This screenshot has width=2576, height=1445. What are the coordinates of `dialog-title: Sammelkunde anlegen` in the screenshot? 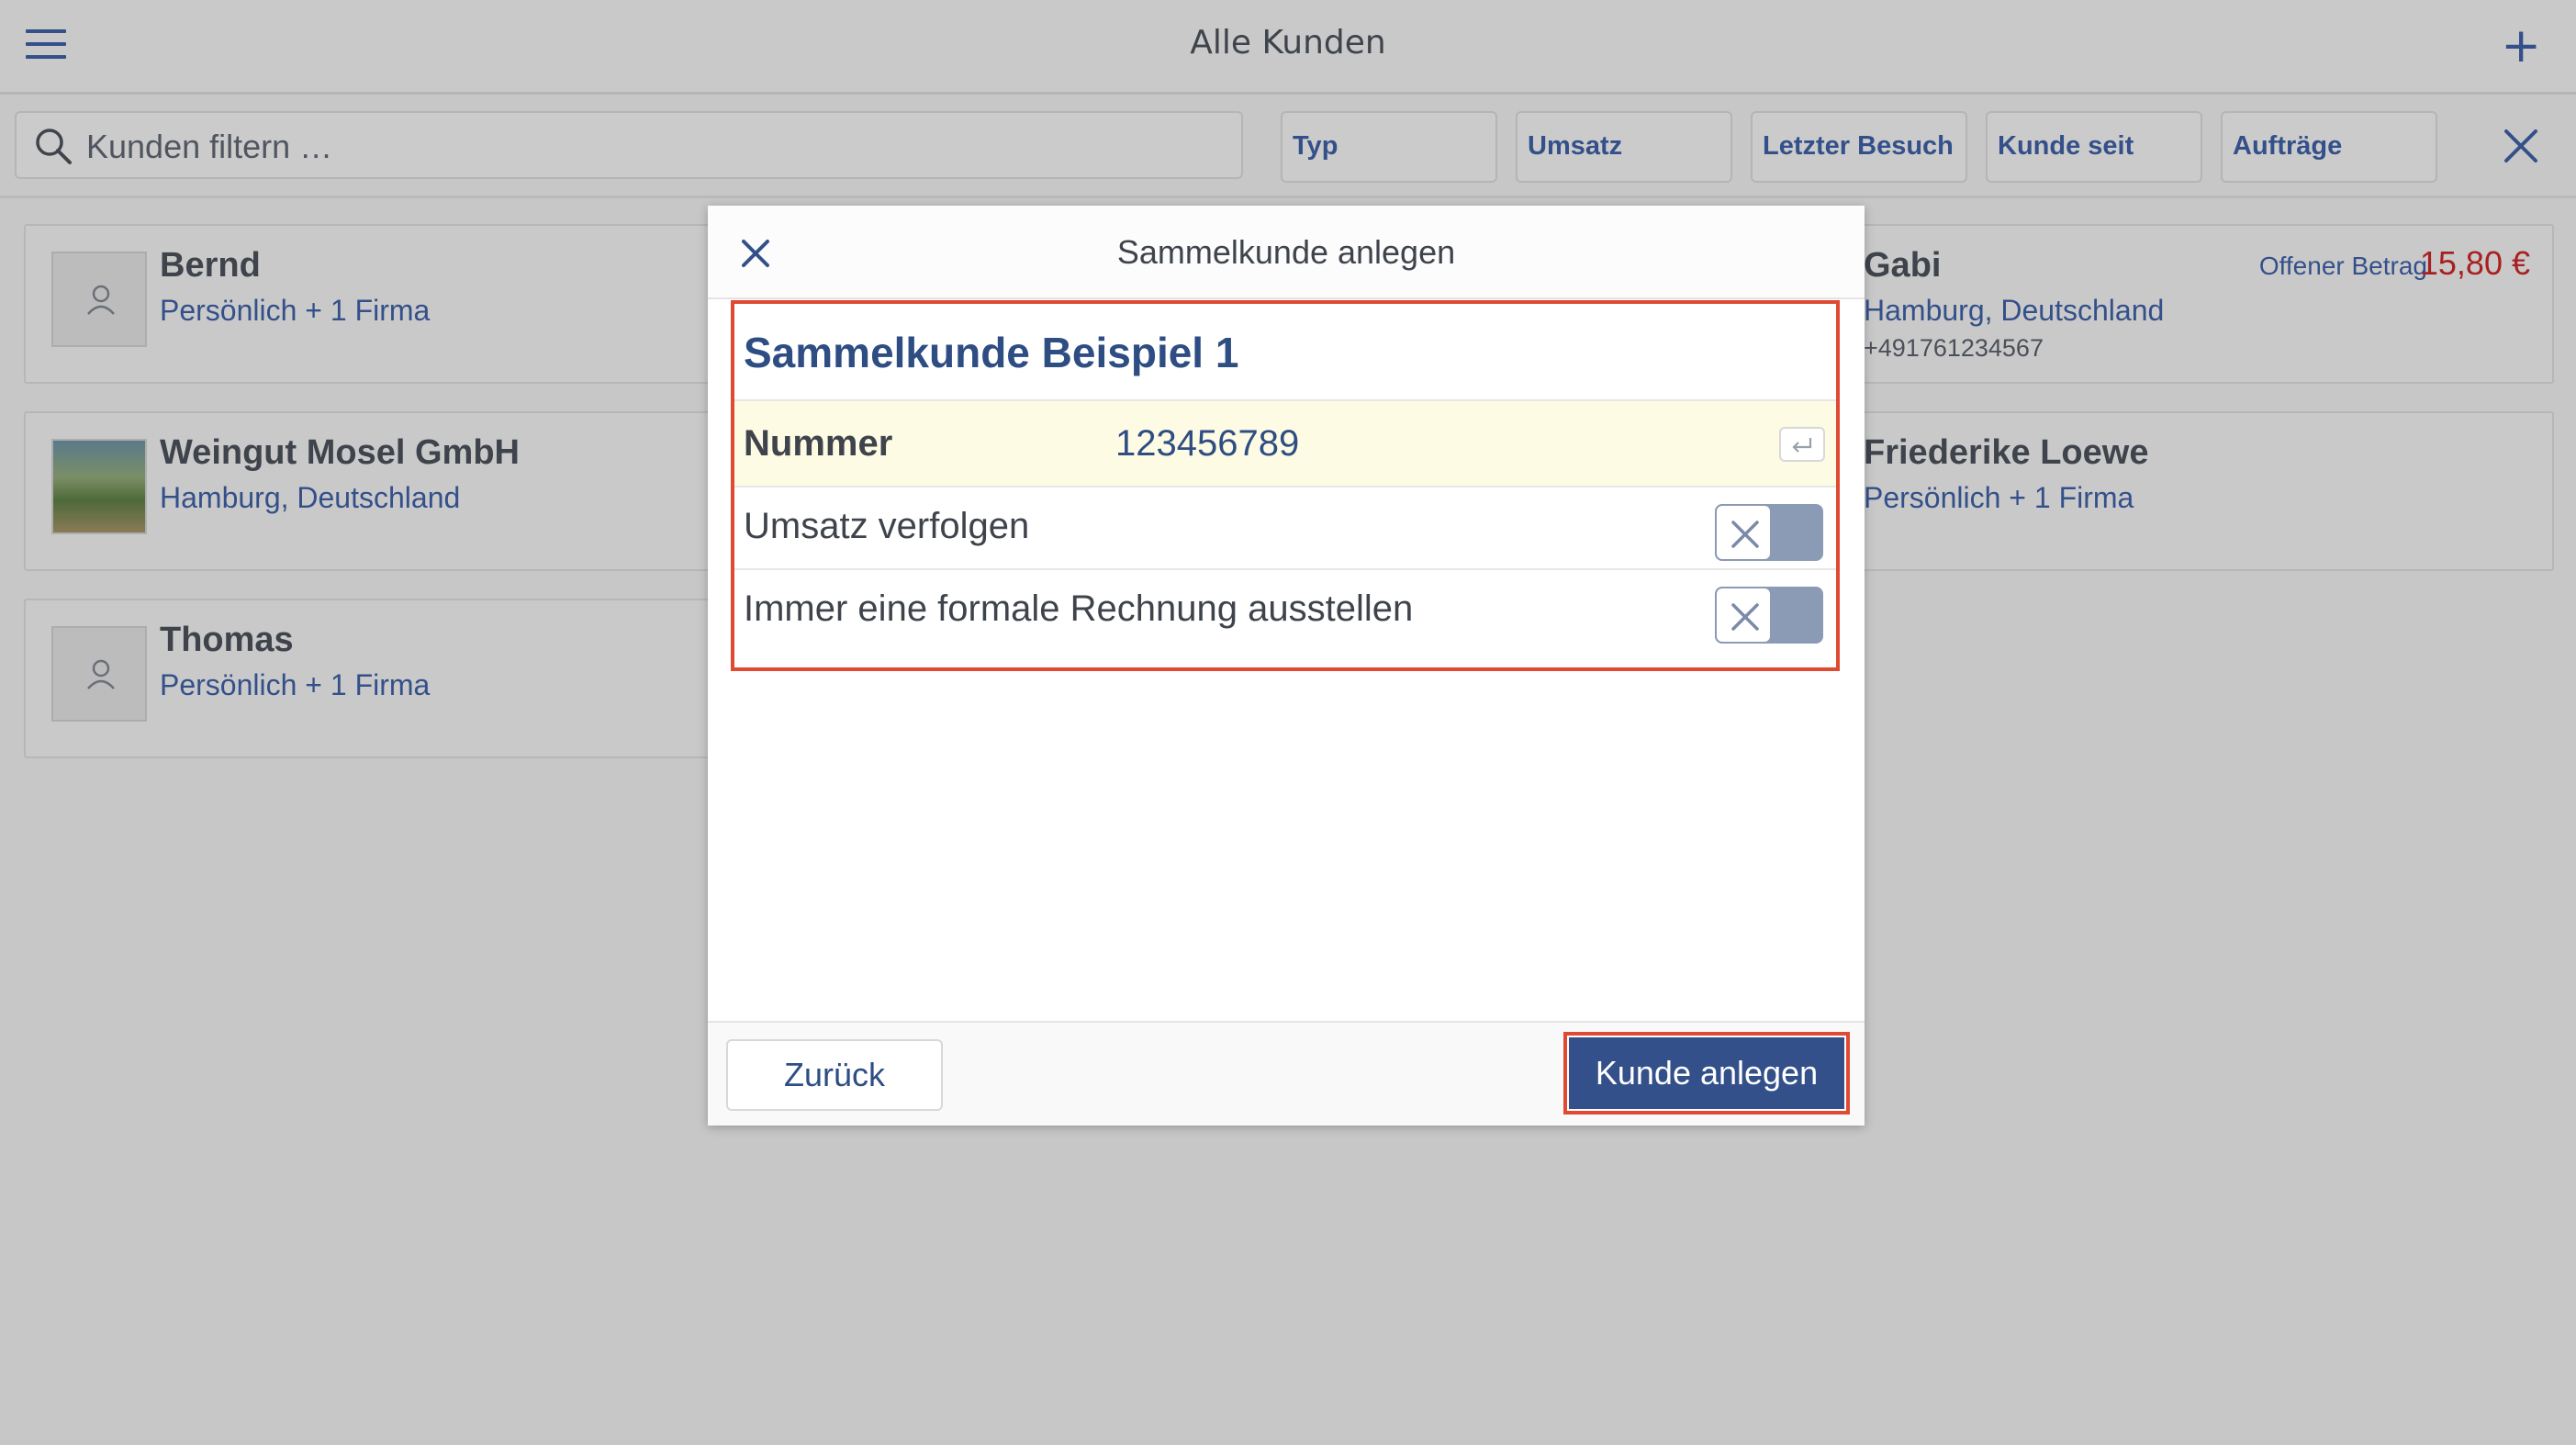 It's located at (1286, 252).